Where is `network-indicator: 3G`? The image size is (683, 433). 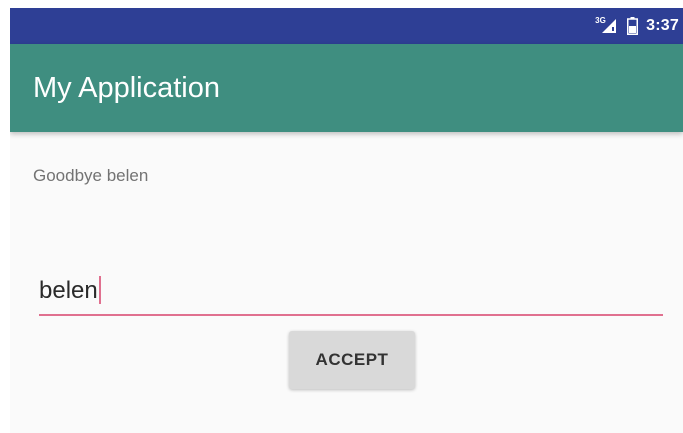 network-indicator: 3G is located at coordinates (607, 26).